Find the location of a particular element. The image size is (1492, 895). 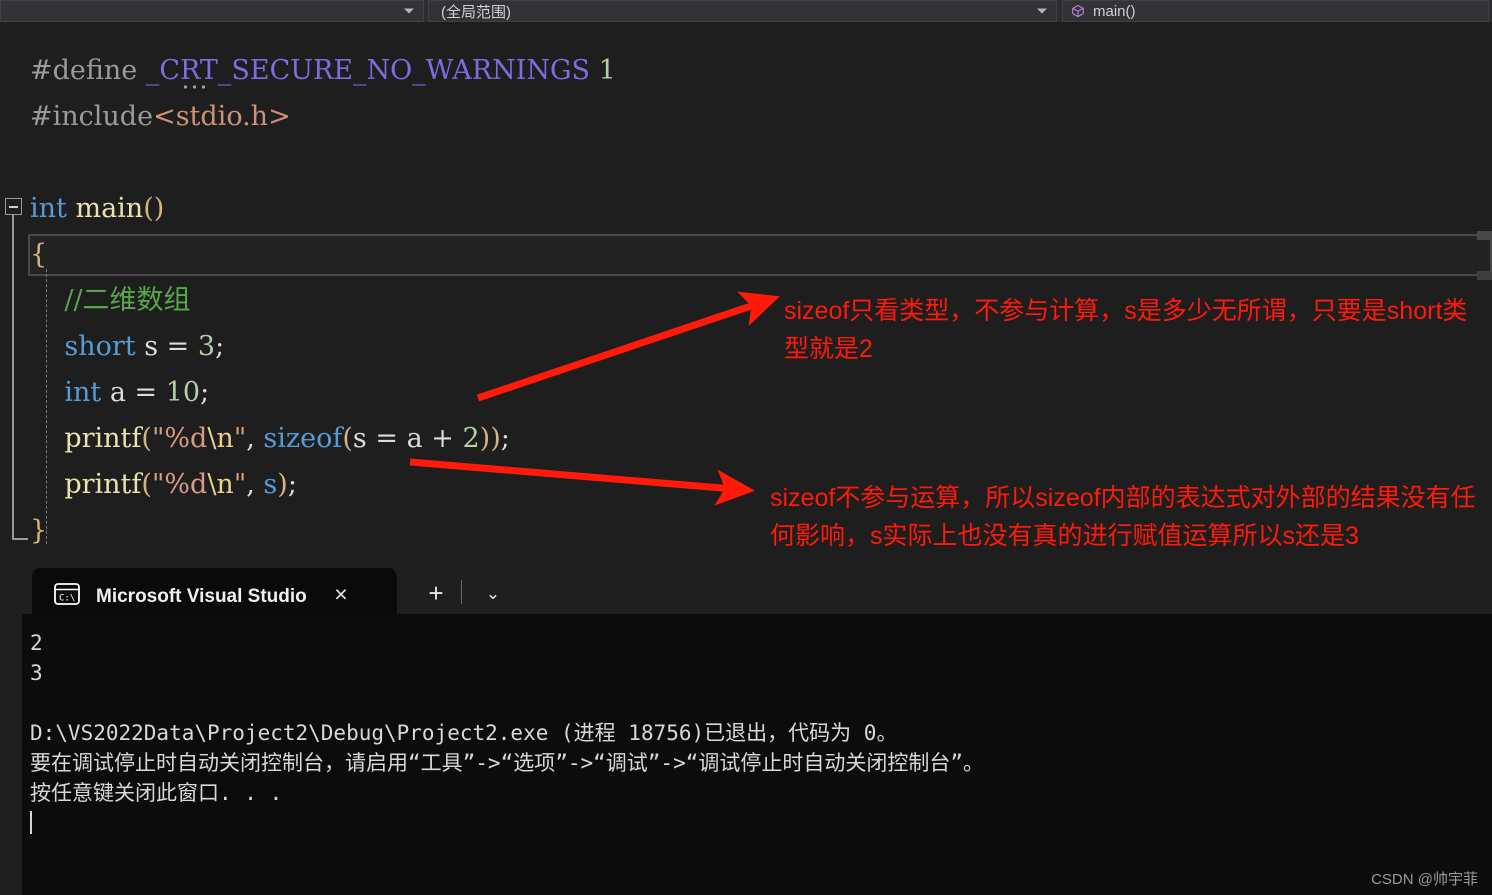

code-line: printf("%d\n", s); is located at coordinates (163, 485).